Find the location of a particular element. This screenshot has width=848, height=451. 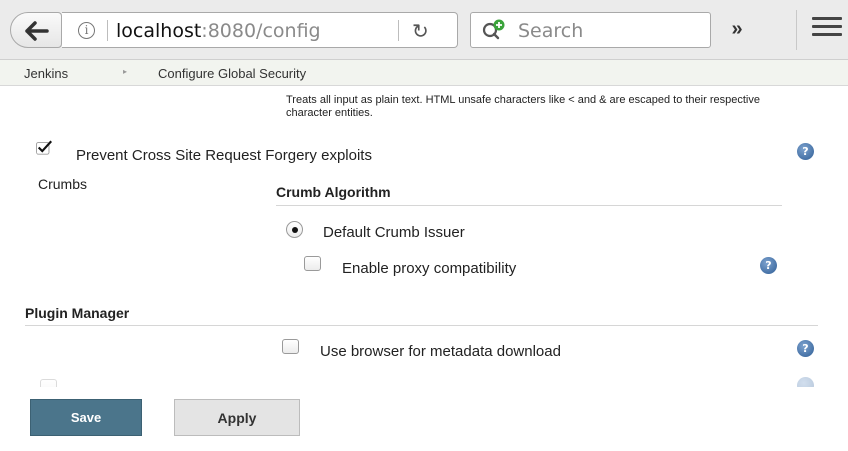

reload-icon: ↻ is located at coordinates (420, 31).